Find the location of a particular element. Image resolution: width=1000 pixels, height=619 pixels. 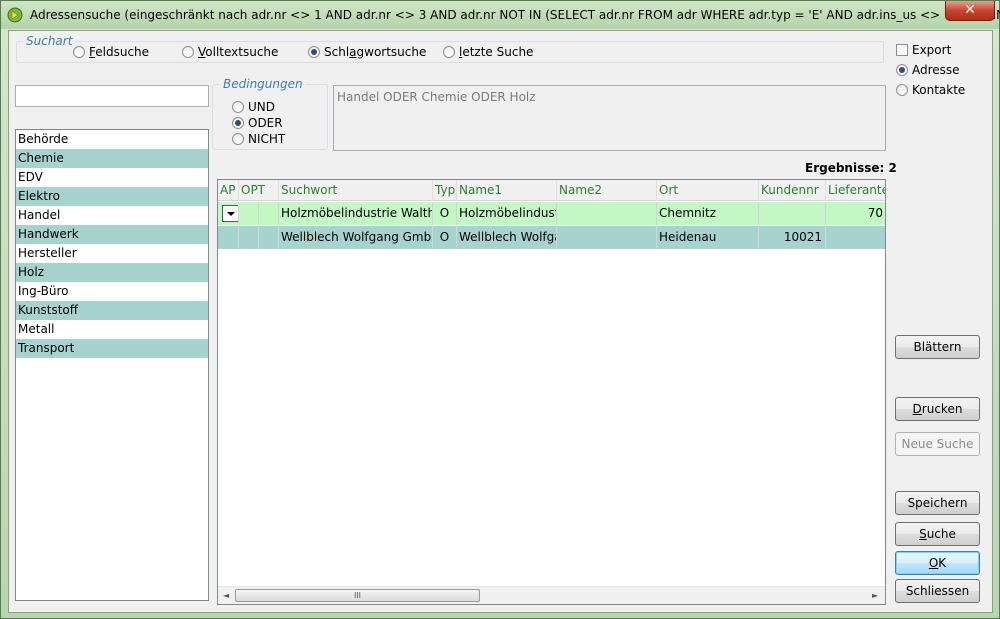

keyword-item: Behörde is located at coordinates (112, 139).